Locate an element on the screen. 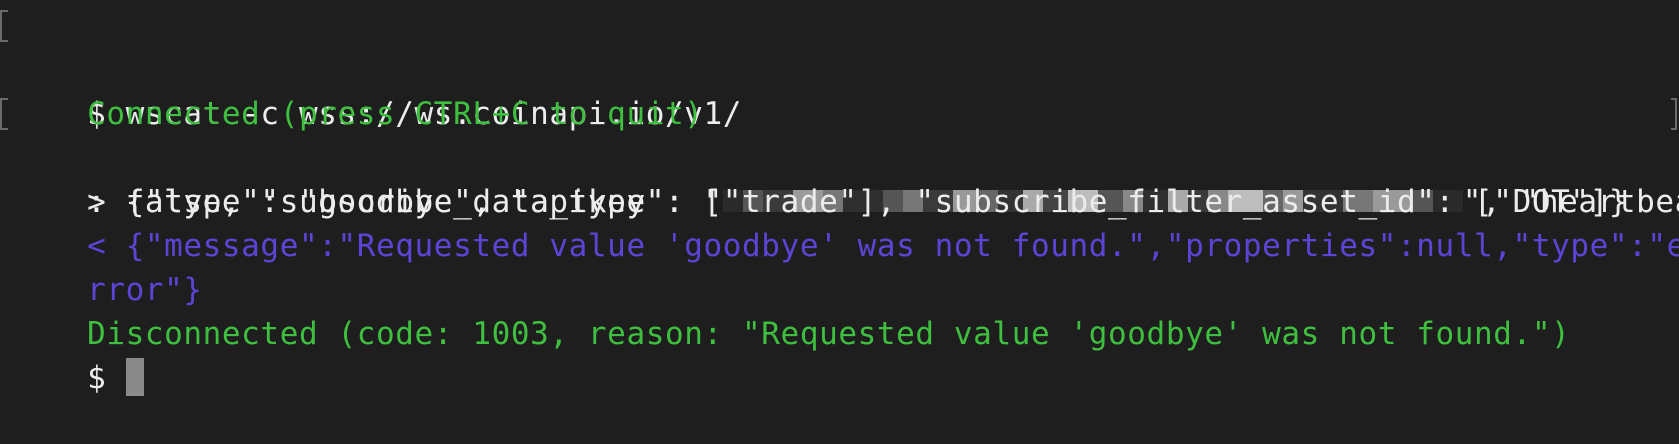 This screenshot has width=1679, height=444. prompt-symbol: $ is located at coordinates (106, 378).